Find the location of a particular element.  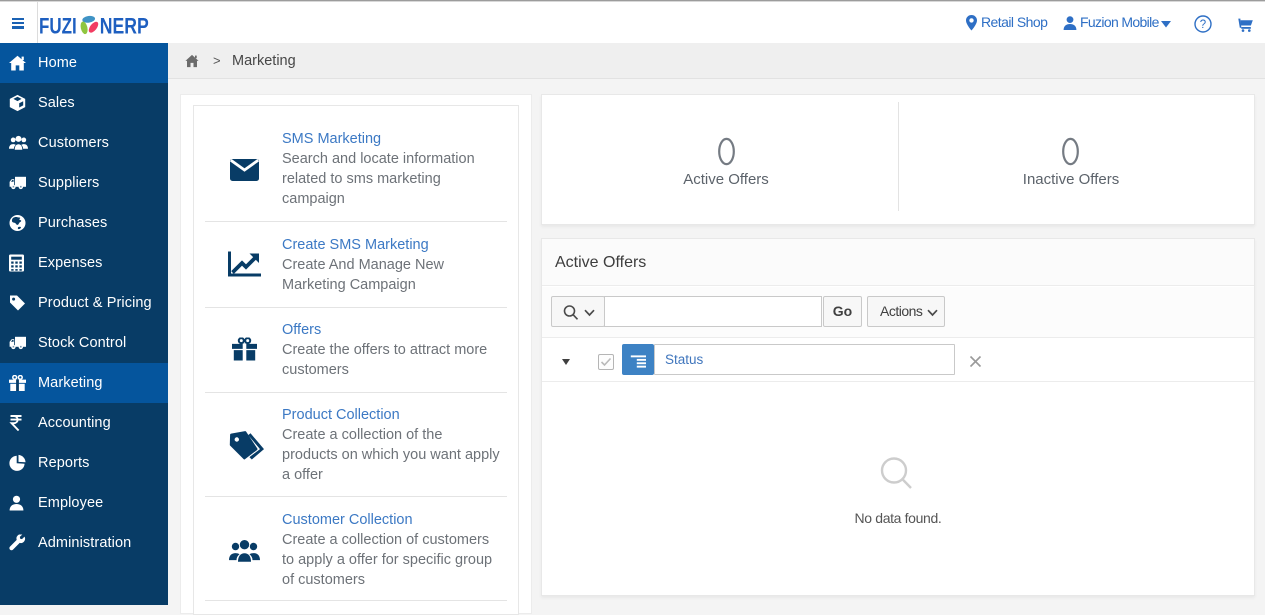

svg-text: NERP is located at coordinates (124, 27).